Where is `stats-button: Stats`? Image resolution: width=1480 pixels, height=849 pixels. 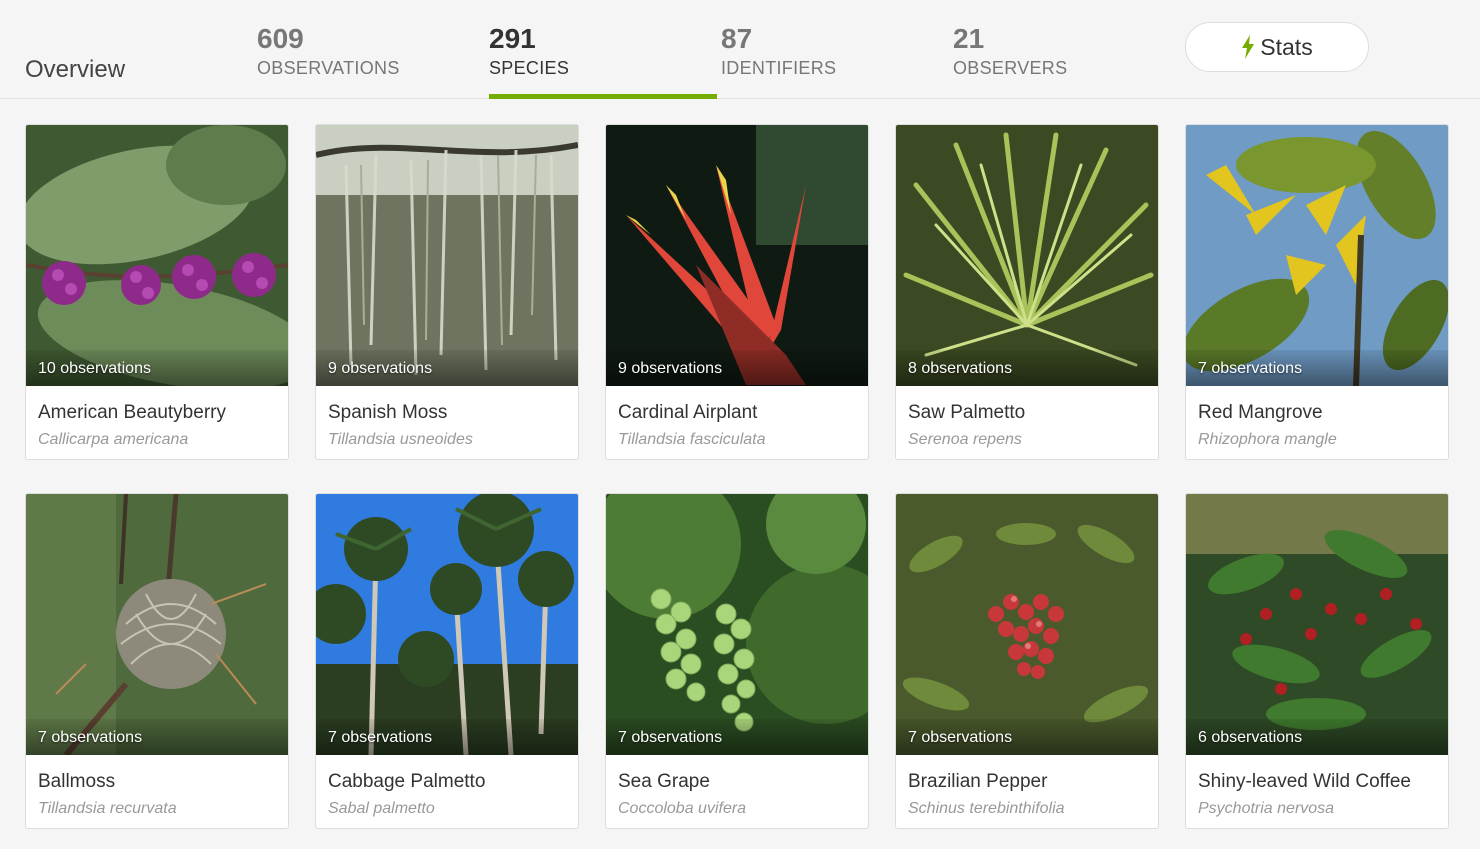 stats-button: Stats is located at coordinates (1277, 47).